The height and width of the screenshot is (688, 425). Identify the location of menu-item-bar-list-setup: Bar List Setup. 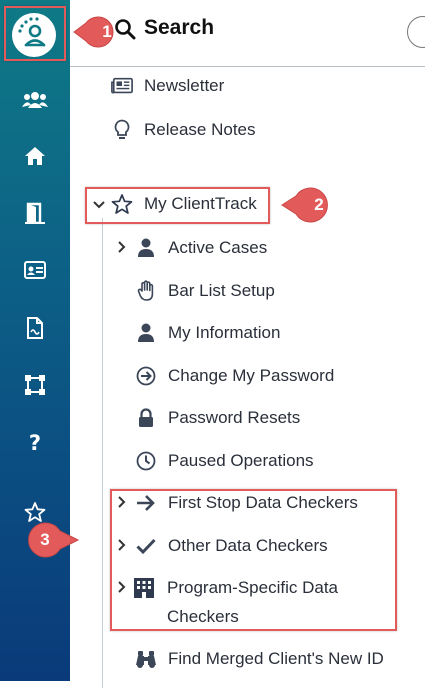
(205, 291).